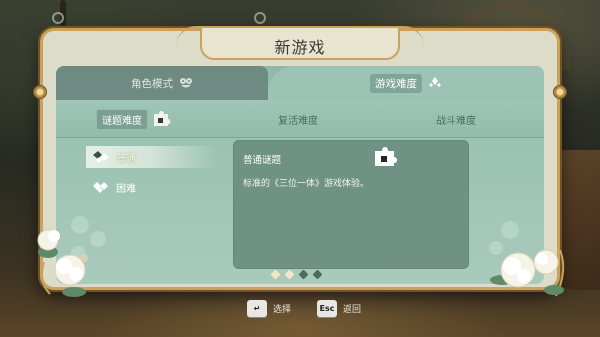 The height and width of the screenshot is (337, 600). What do you see at coordinates (306, 184) in the screenshot?
I see `detail-description: 标准的《三位一体》游戏体验。` at bounding box center [306, 184].